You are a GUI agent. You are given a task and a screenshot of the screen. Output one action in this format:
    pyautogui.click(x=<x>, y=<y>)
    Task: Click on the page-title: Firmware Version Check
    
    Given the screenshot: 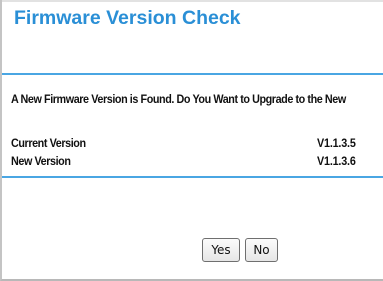 What is the action you would take?
    pyautogui.click(x=127, y=18)
    